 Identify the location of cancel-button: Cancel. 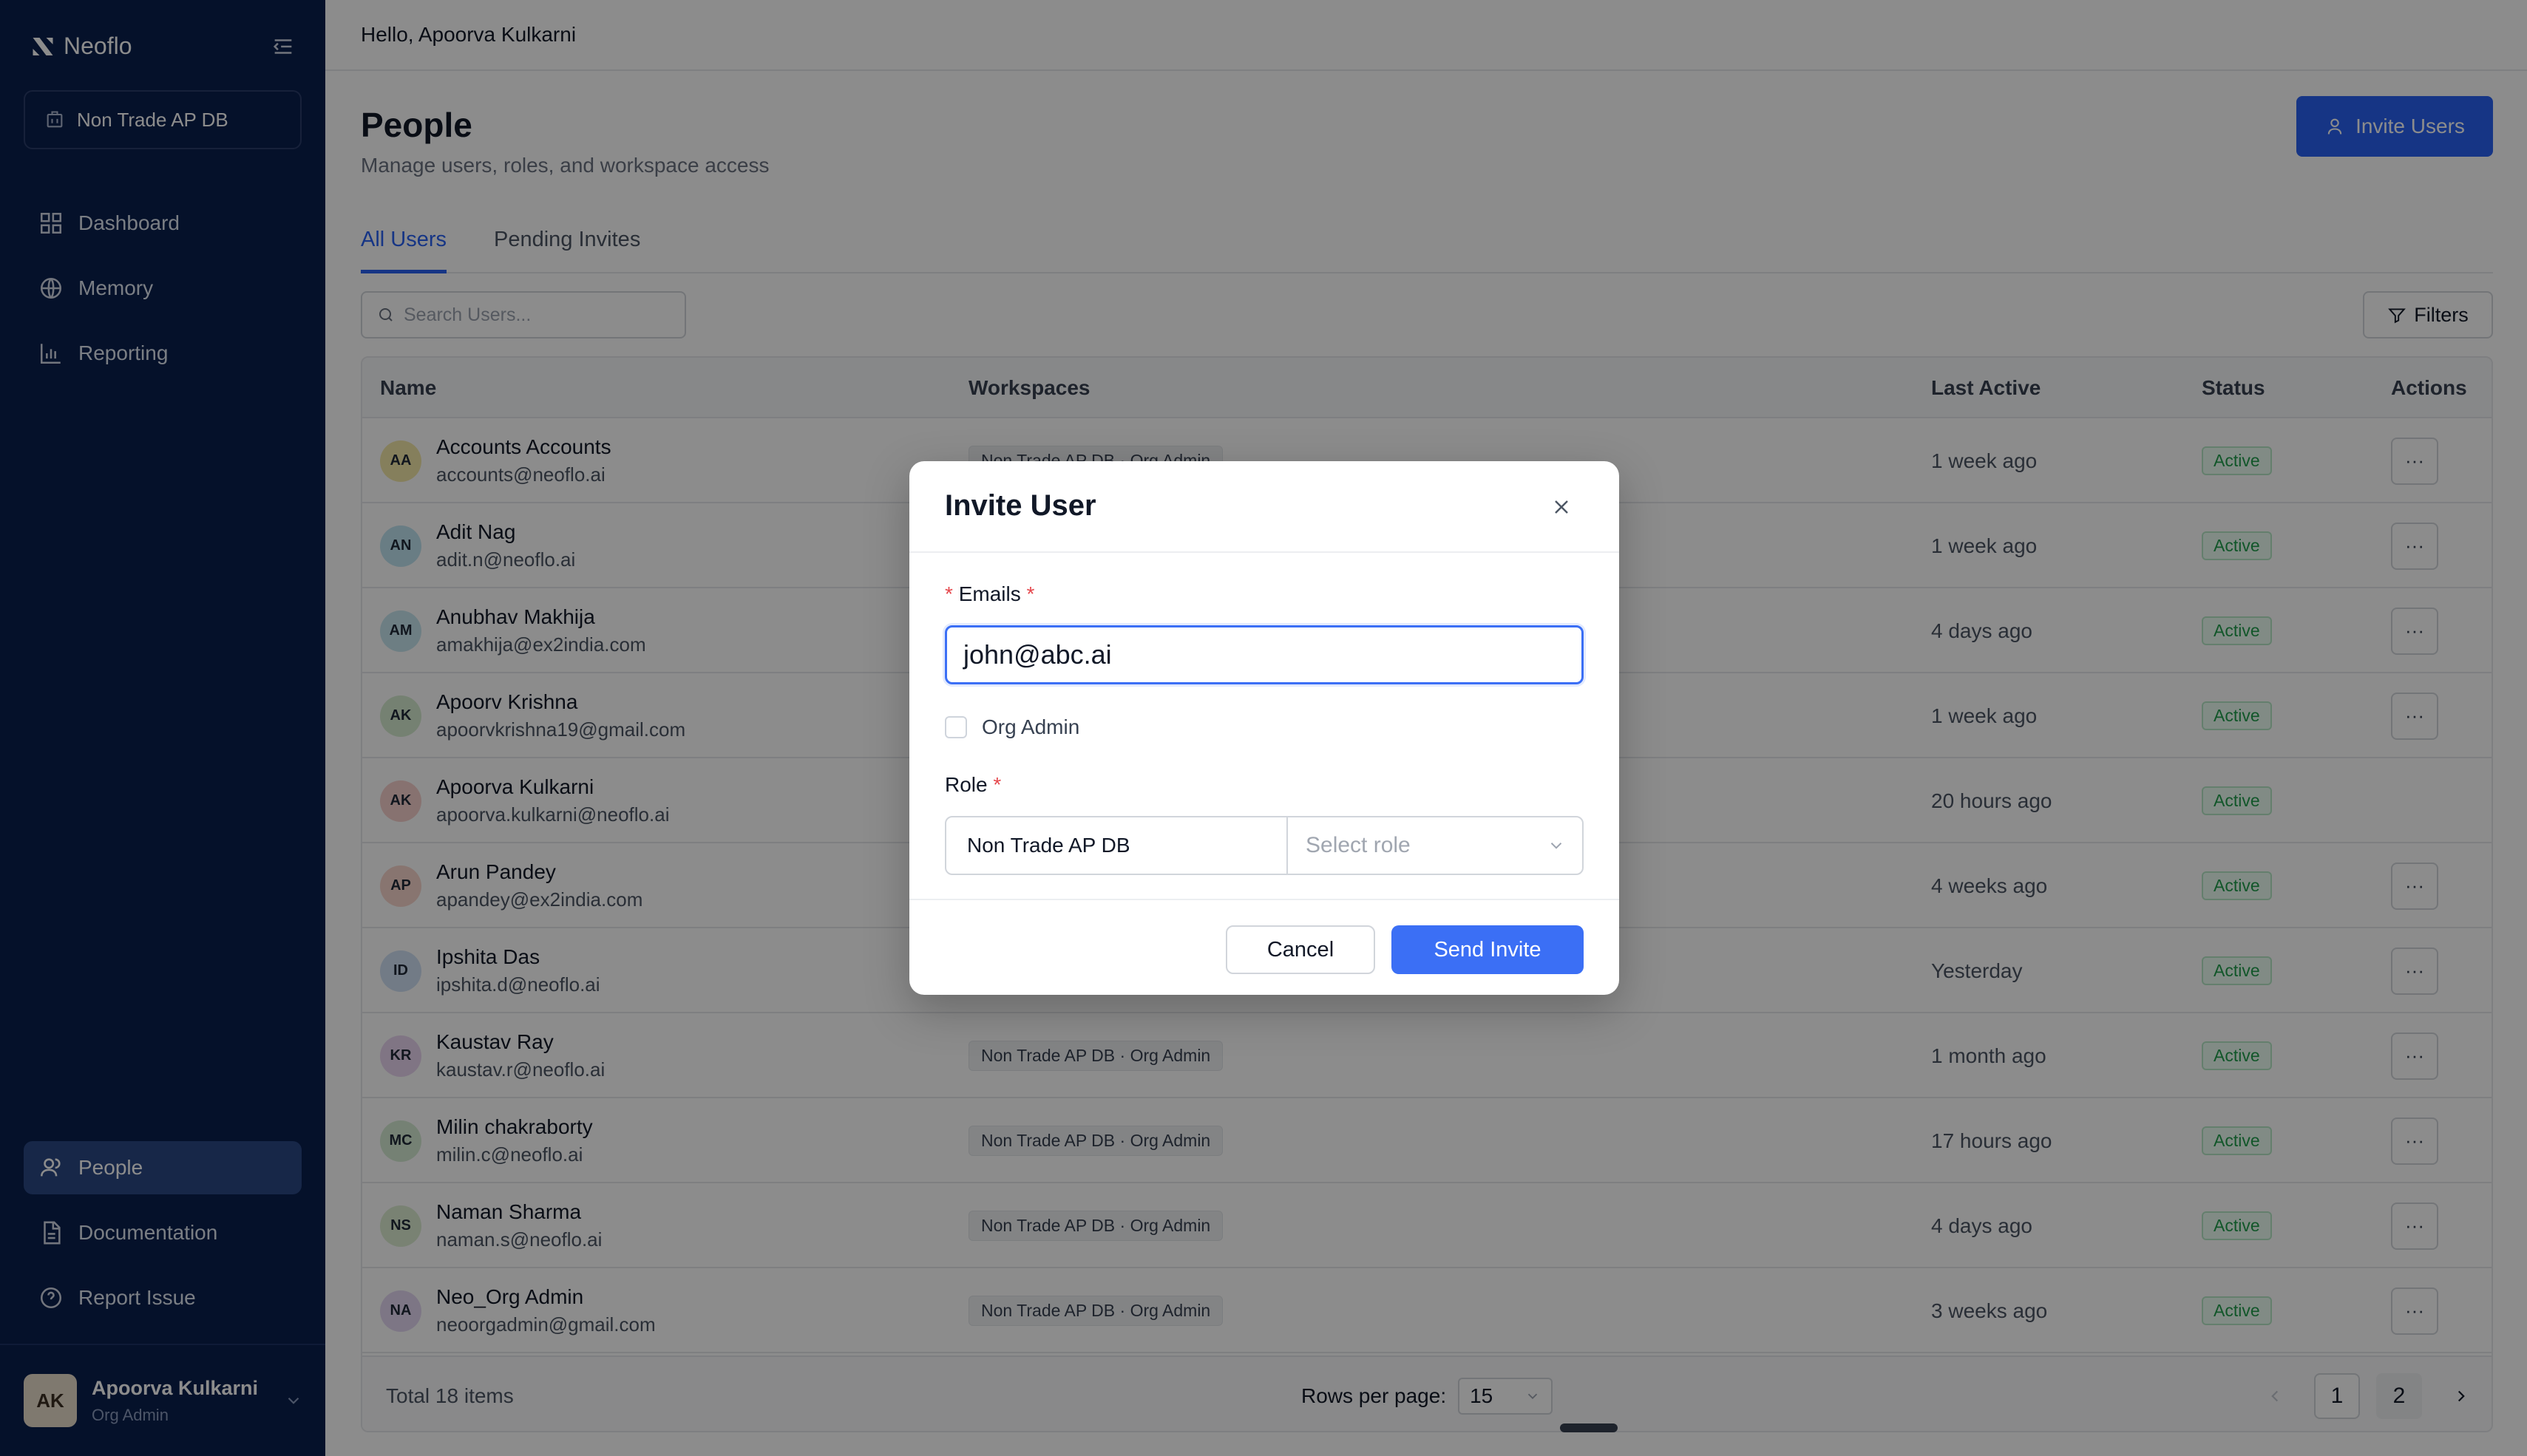
(1300, 950).